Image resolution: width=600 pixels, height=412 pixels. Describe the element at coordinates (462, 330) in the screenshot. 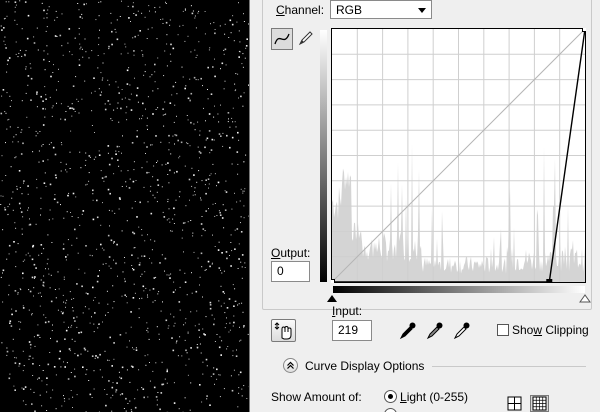

I see `white-eyedropper-icon` at that location.